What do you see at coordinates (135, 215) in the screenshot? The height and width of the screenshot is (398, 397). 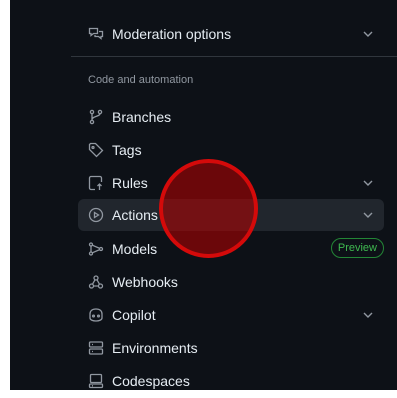 I see `sidebar-item-label: Actions` at bounding box center [135, 215].